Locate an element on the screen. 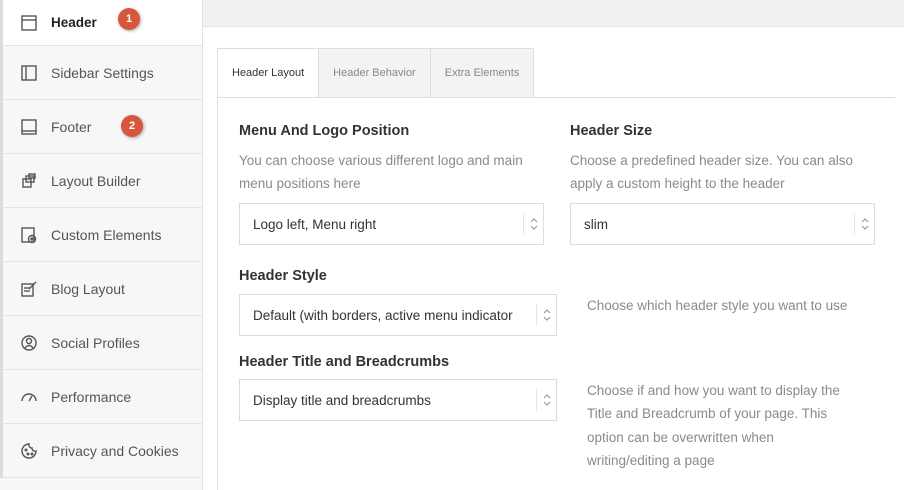 This screenshot has width=904, height=490. header-style-title: Header Style is located at coordinates (283, 276).